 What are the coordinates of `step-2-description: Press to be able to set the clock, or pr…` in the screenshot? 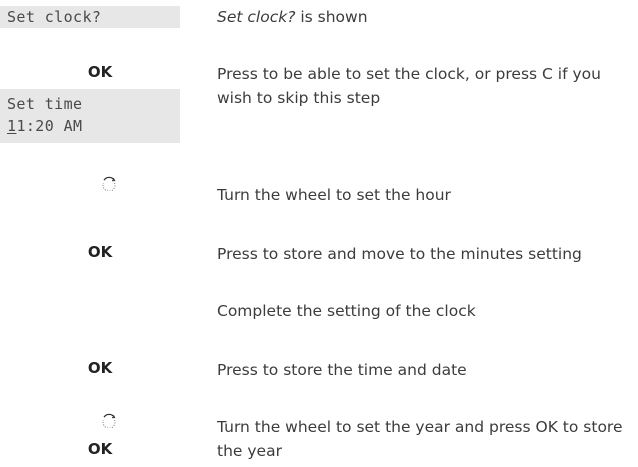 It's located at (409, 86).